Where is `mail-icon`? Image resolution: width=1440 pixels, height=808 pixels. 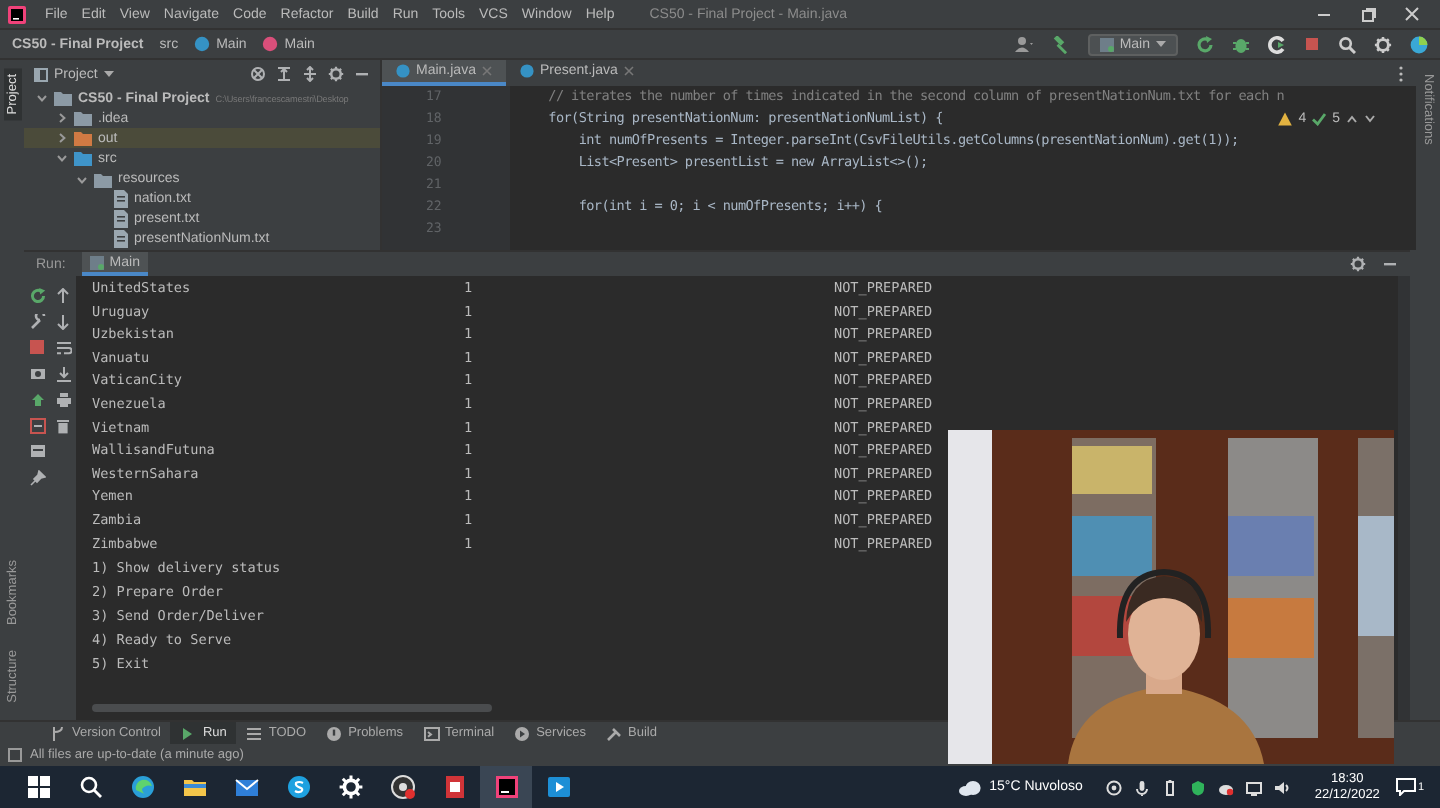
mail-icon is located at coordinates (246, 787).